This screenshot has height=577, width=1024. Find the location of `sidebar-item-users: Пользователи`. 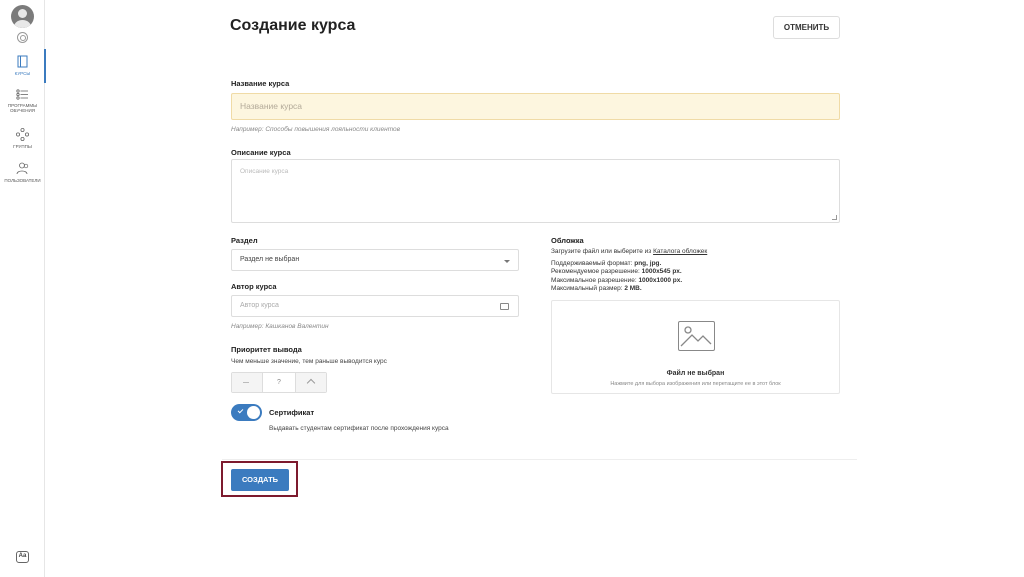

sidebar-item-users: Пользователи is located at coordinates (22, 172).